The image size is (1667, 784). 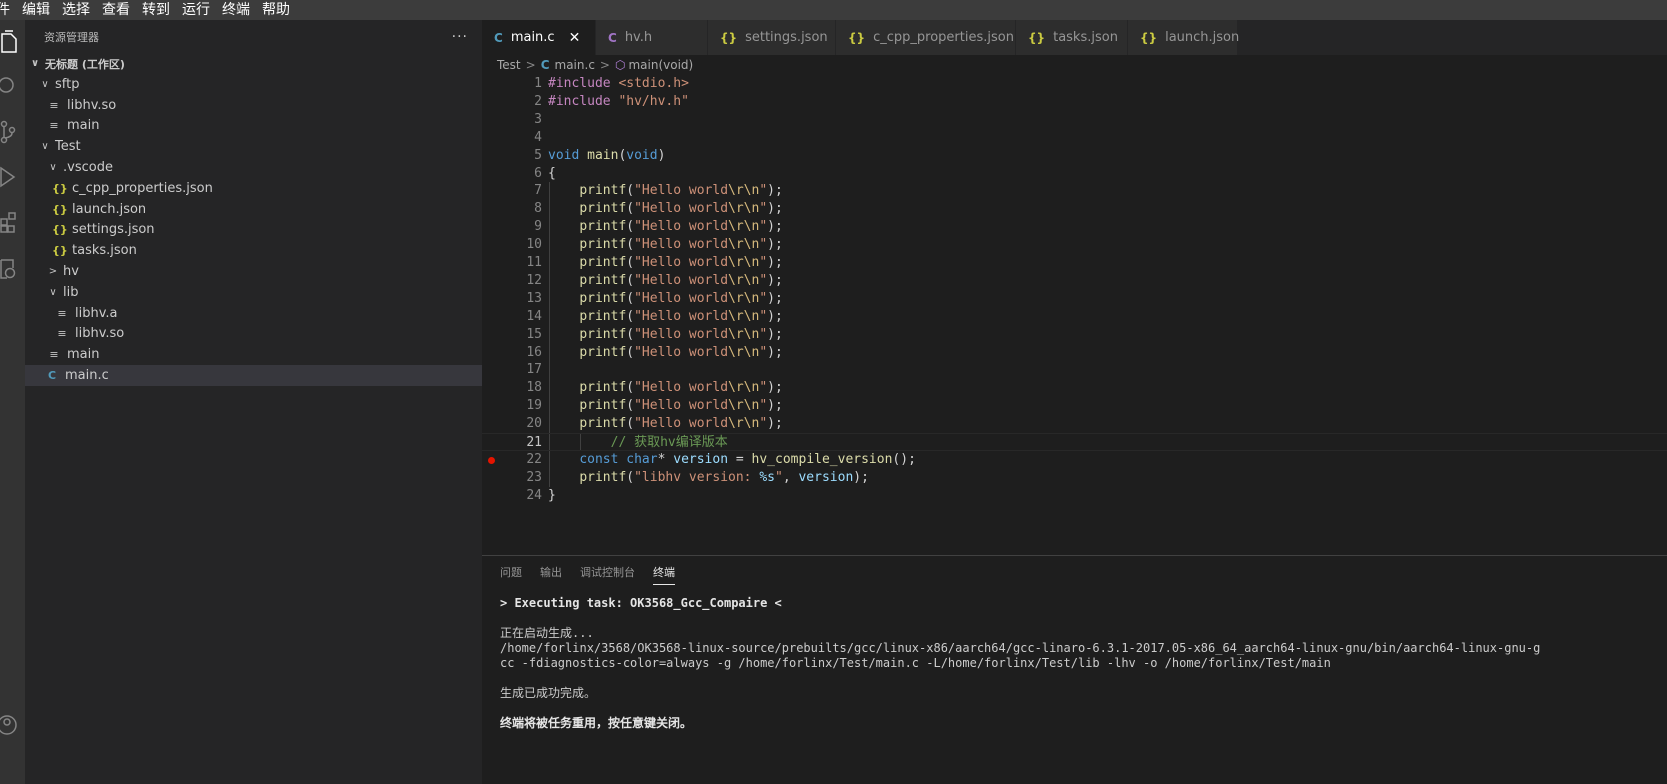 I want to click on code-token: *, so click(x=665, y=459).